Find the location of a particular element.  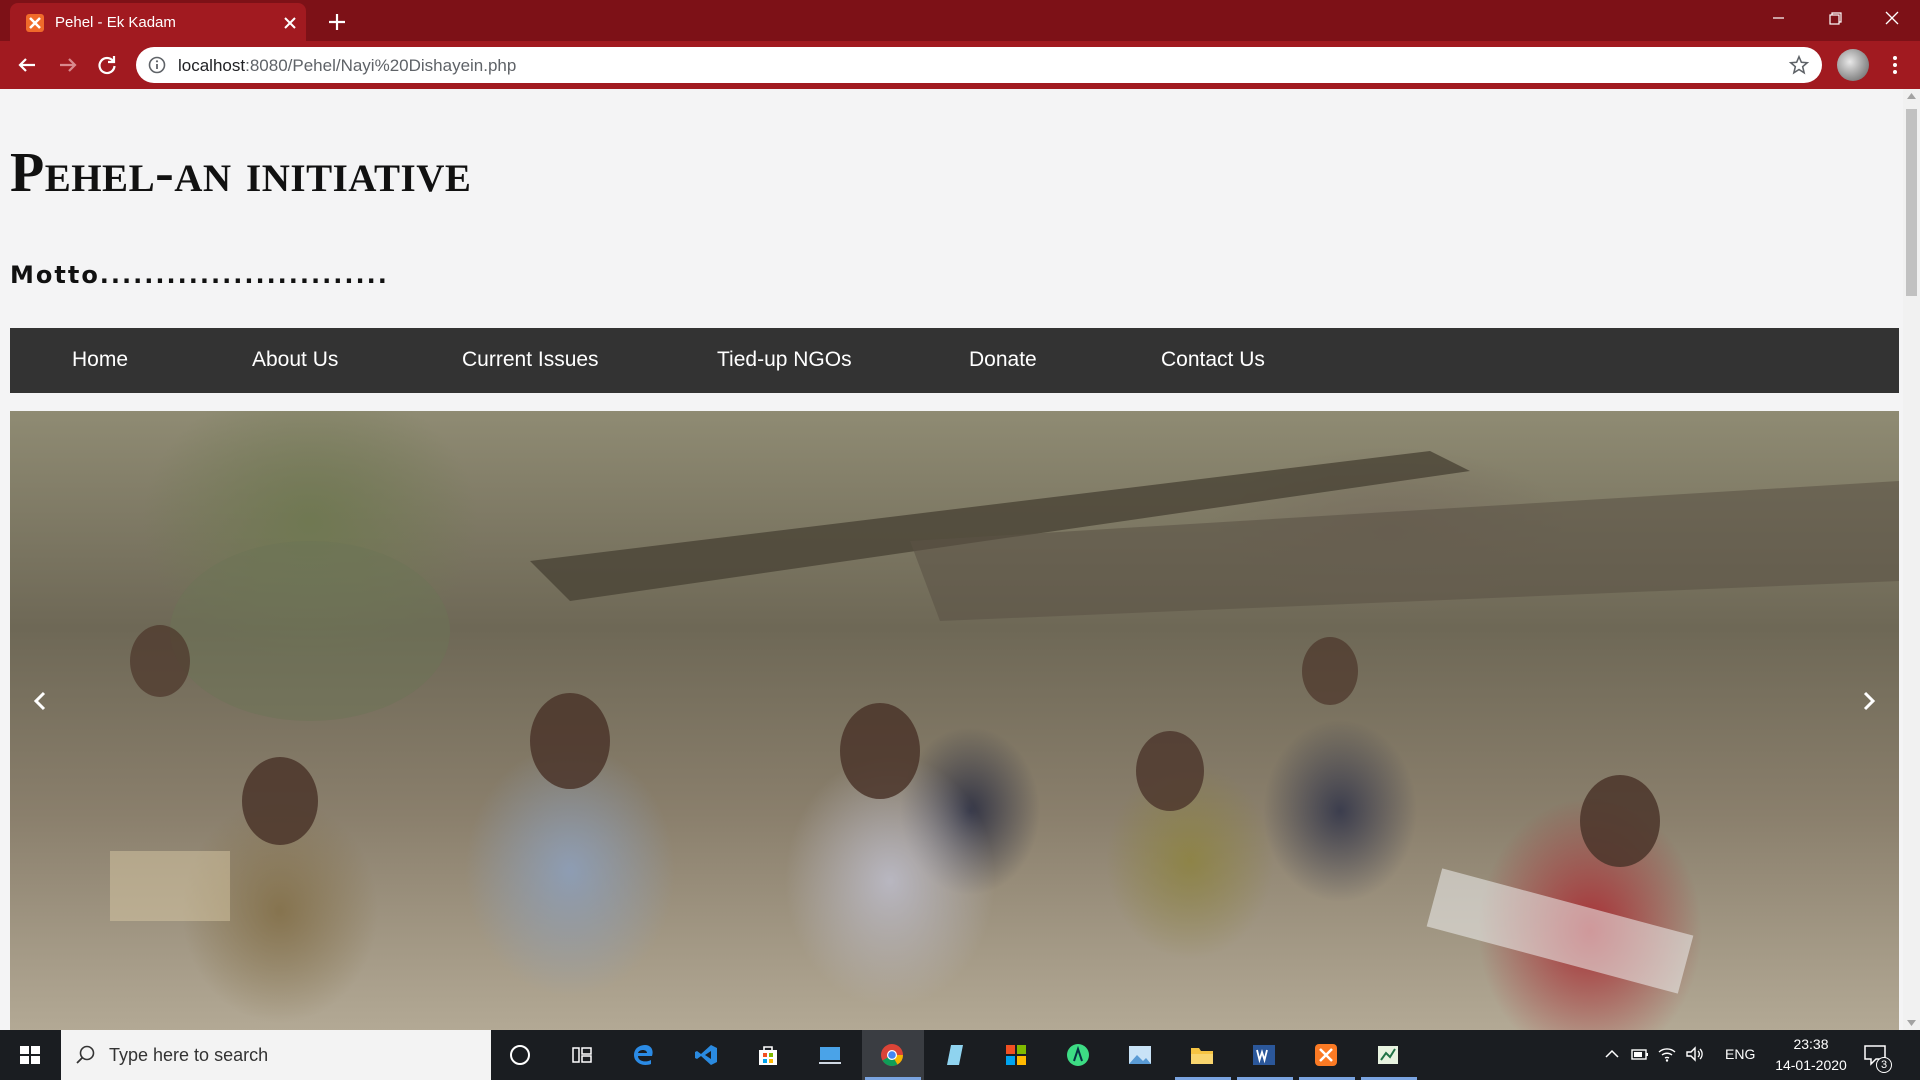

nav-current-issues: Current Issues is located at coordinates (530, 360).